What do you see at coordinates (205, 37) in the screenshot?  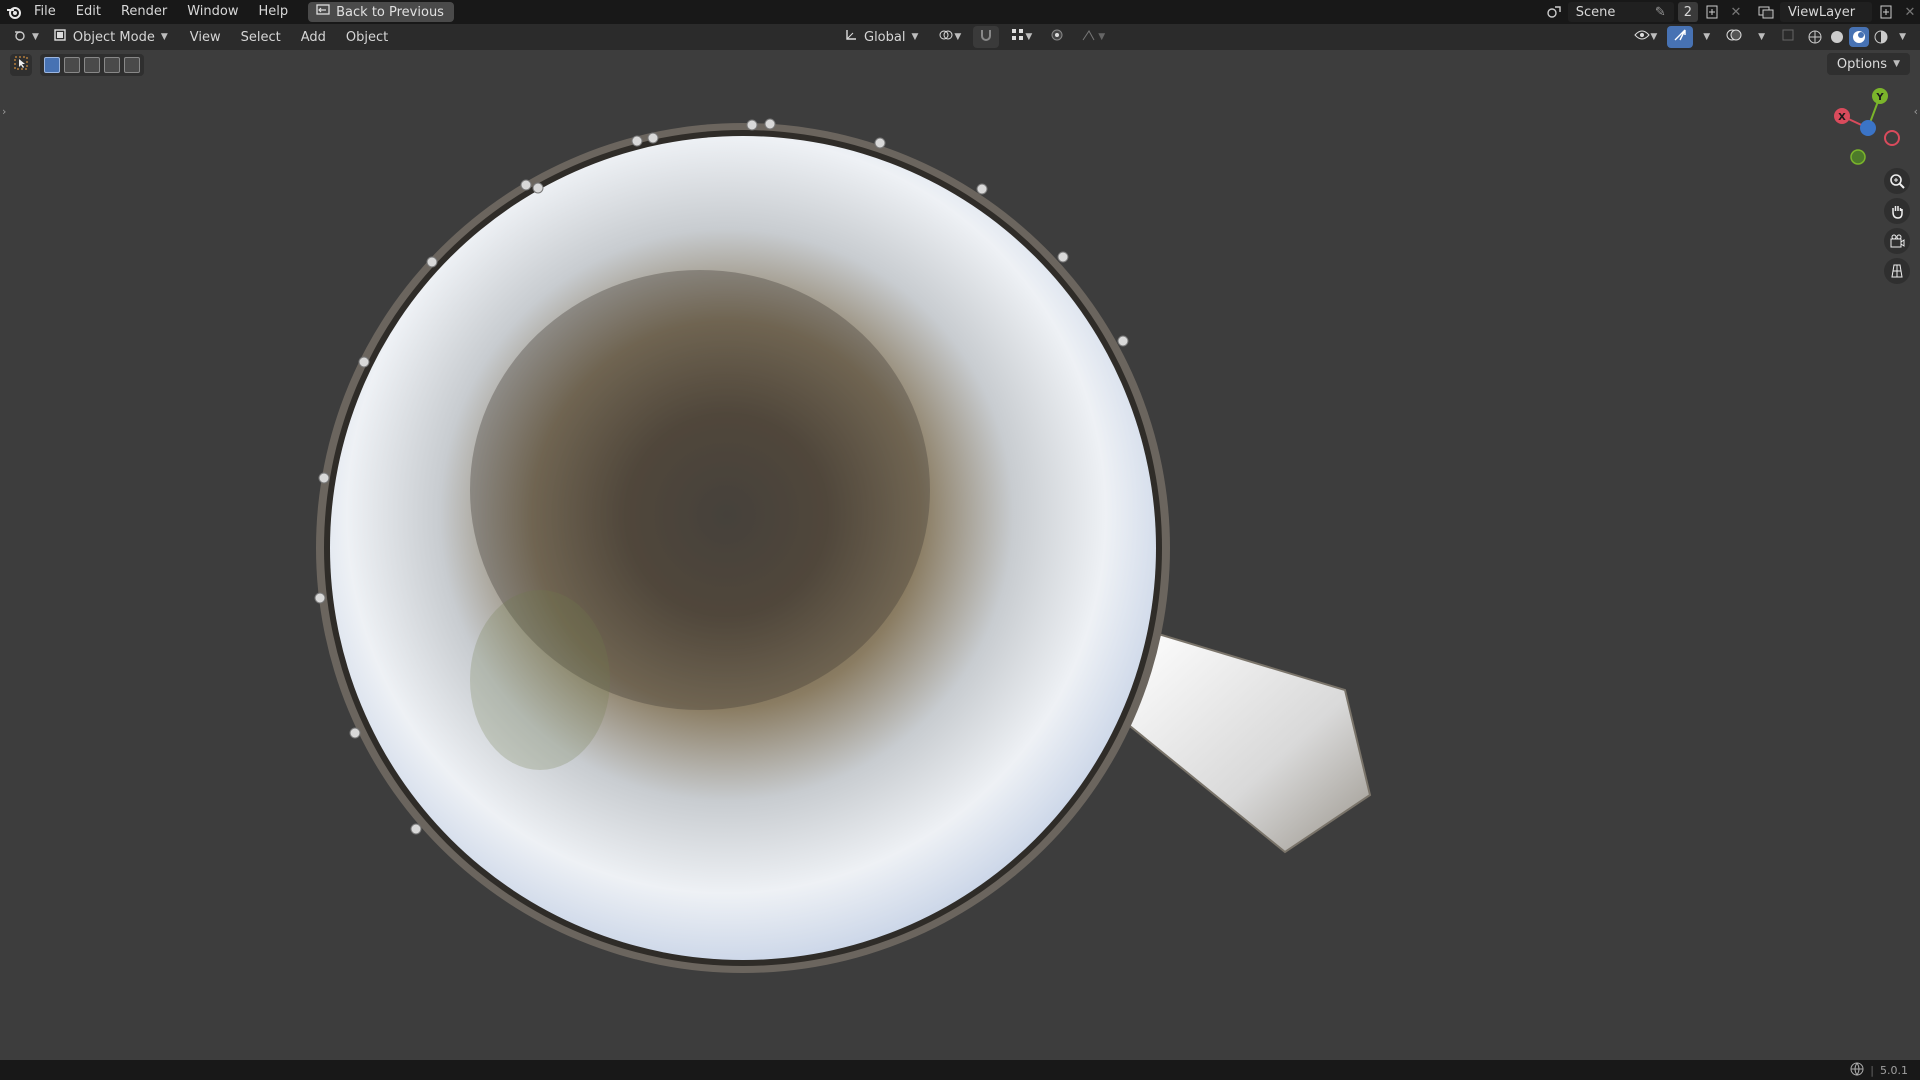 I see `menu-view: View` at bounding box center [205, 37].